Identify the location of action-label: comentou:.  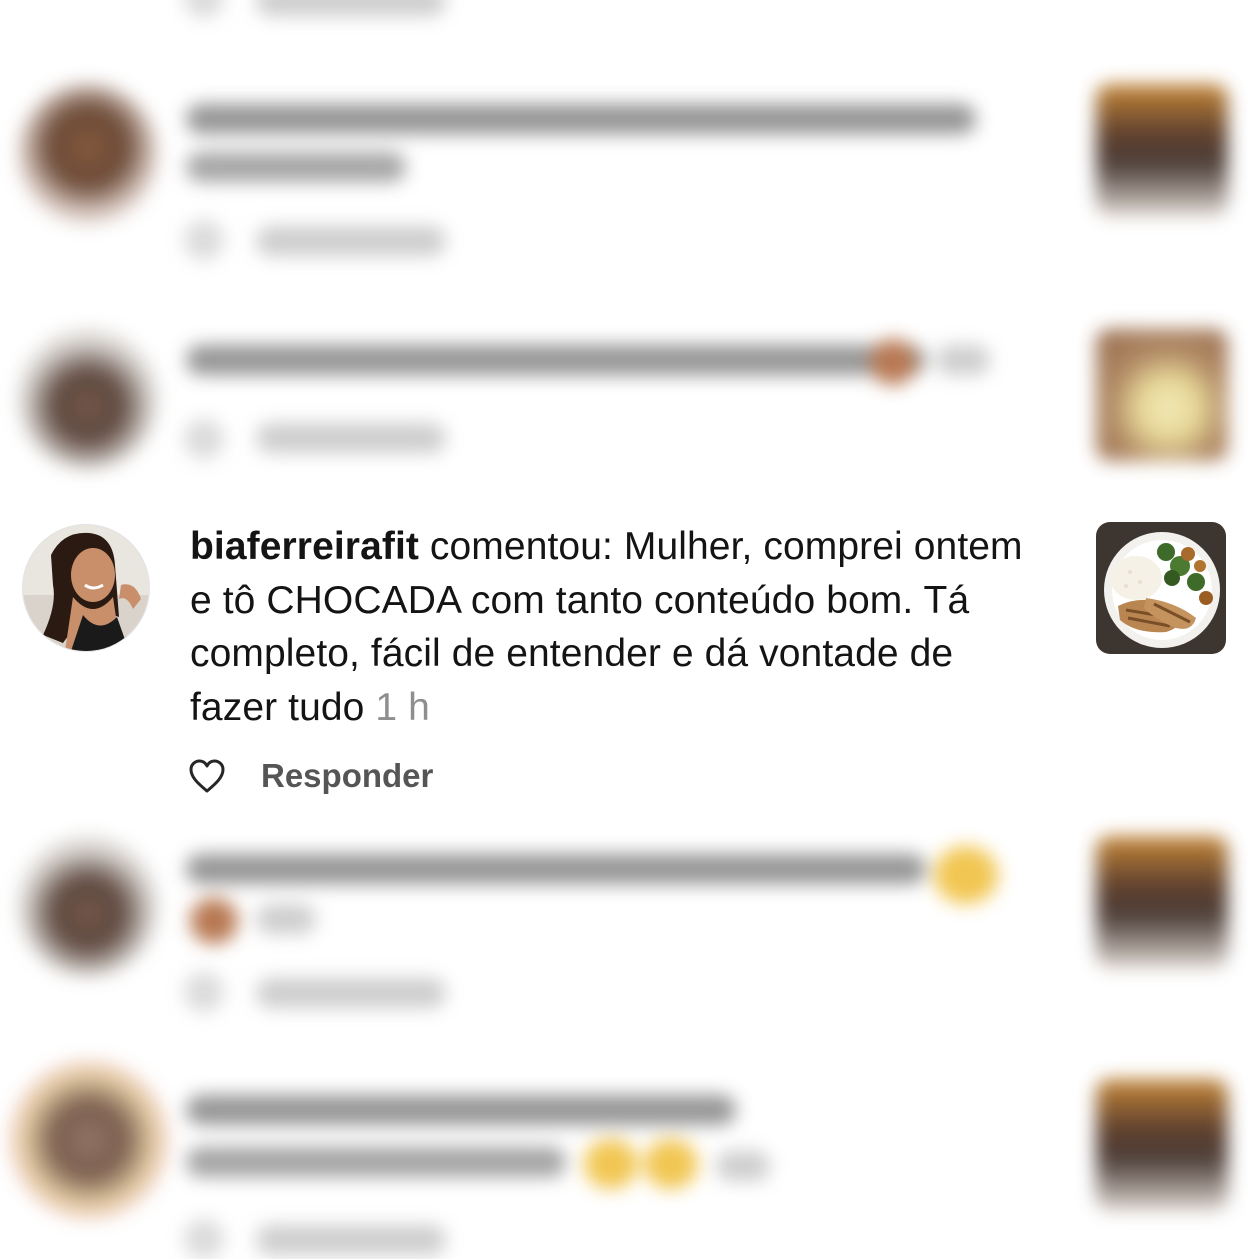
(521, 546).